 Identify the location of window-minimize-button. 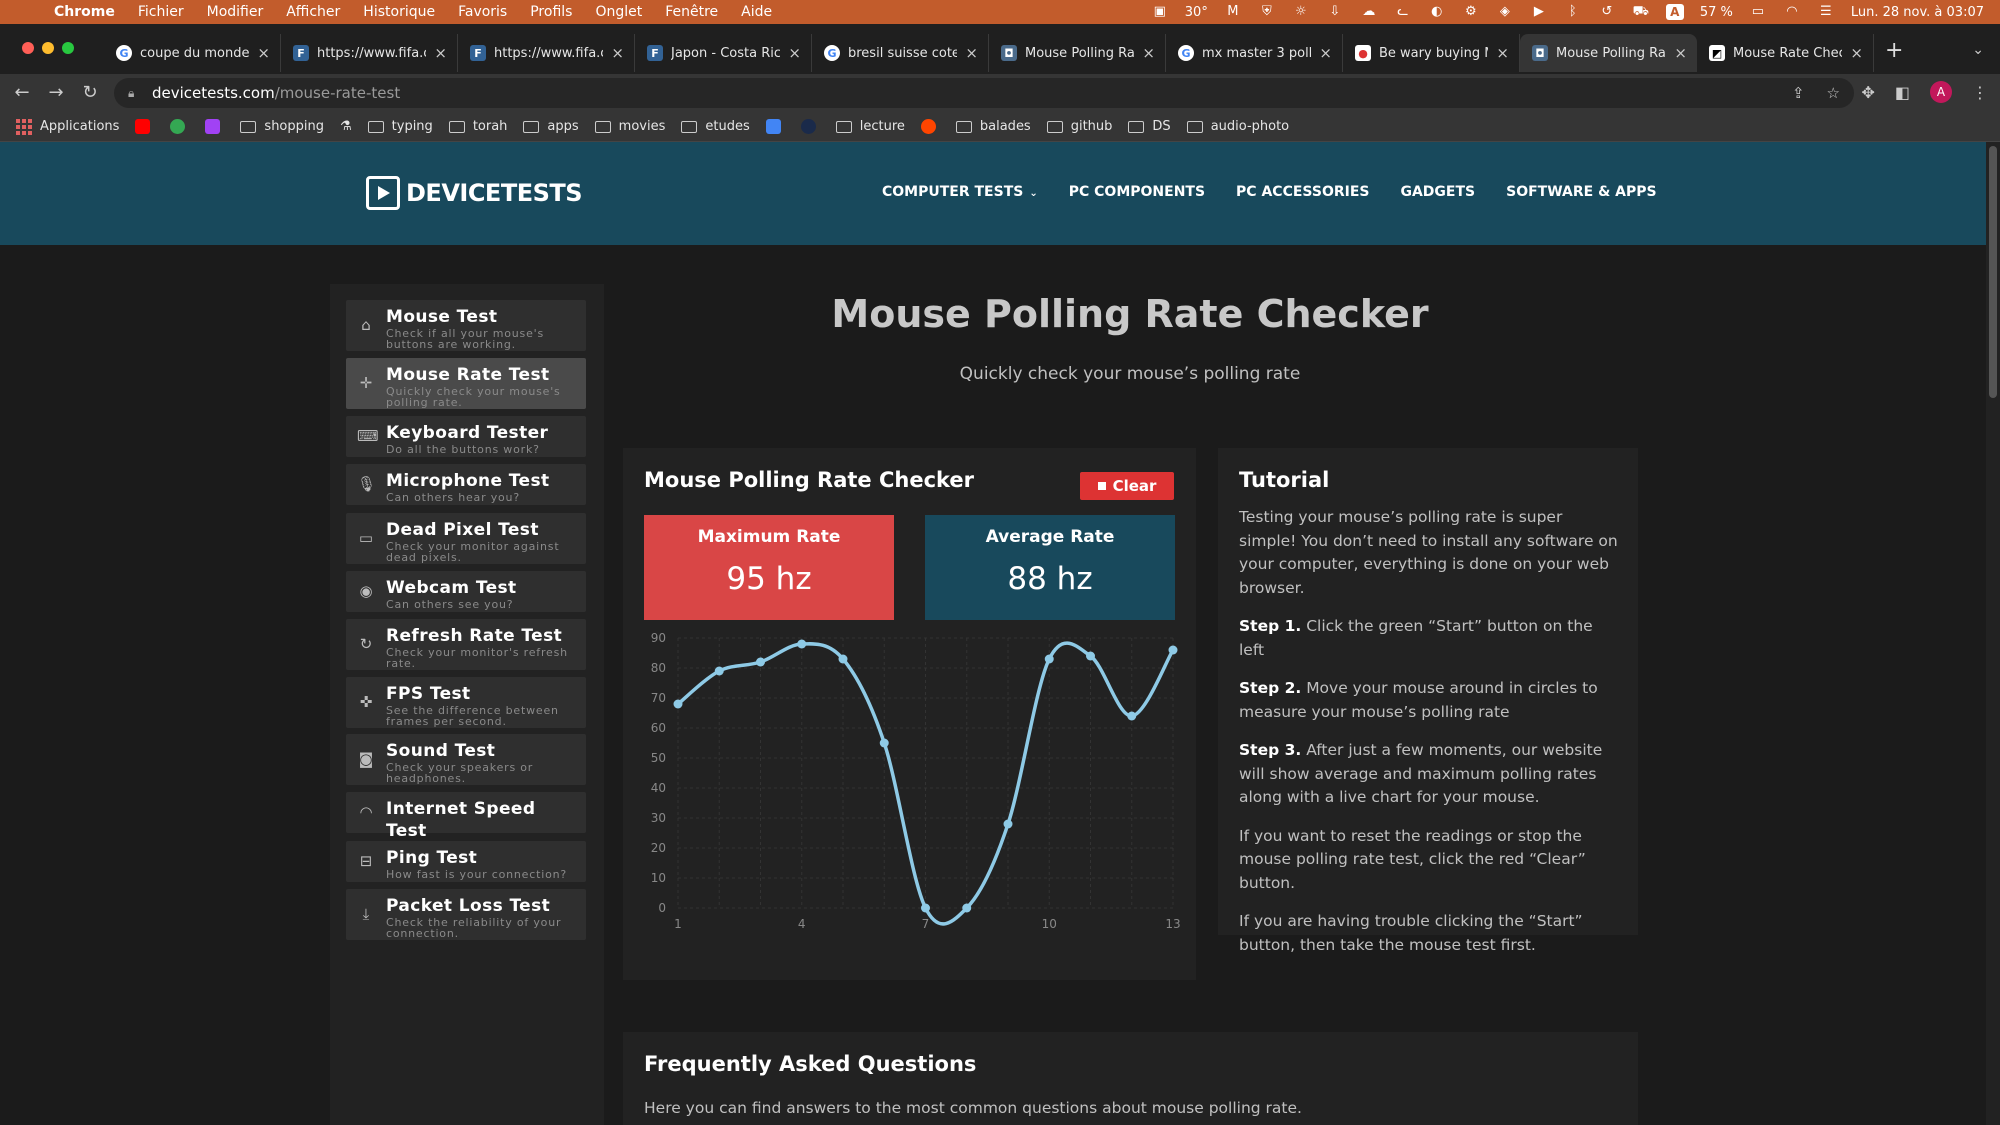
(48, 48).